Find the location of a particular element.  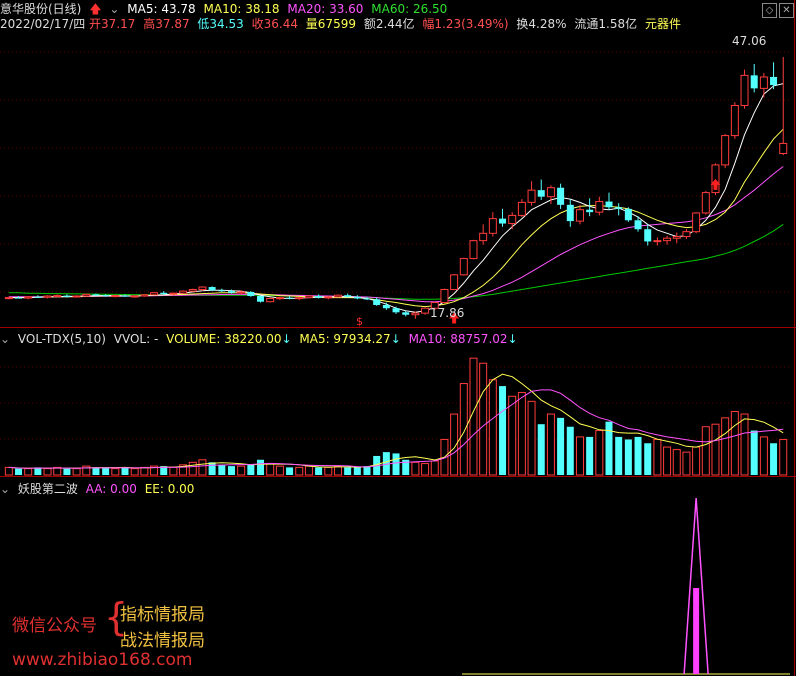

brand1-label: 指标情报局 is located at coordinates (162, 615).